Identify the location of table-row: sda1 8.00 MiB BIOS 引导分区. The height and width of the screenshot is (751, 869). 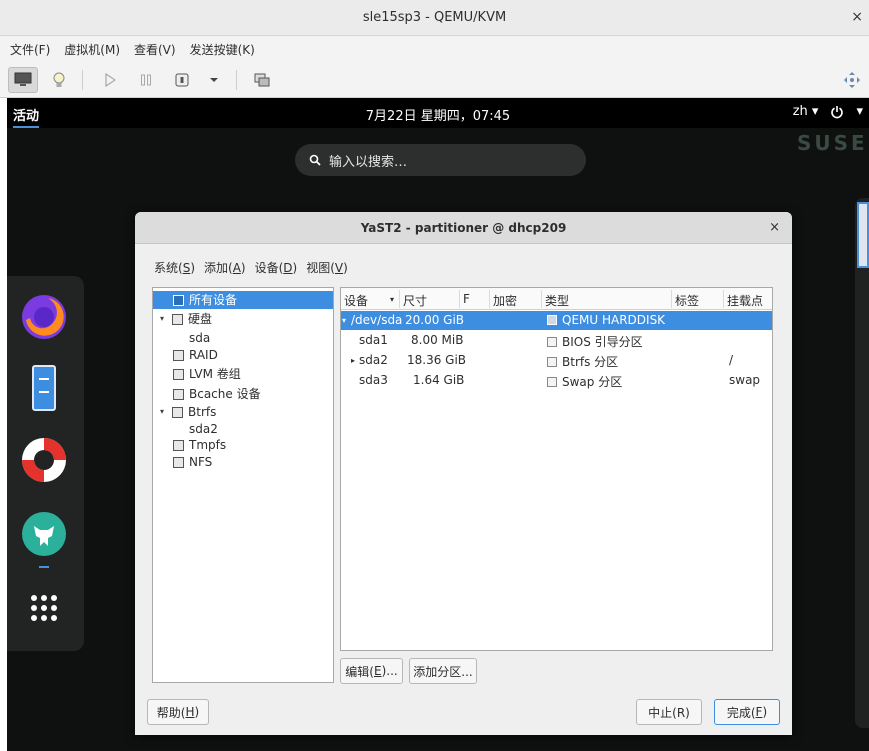
(556, 340).